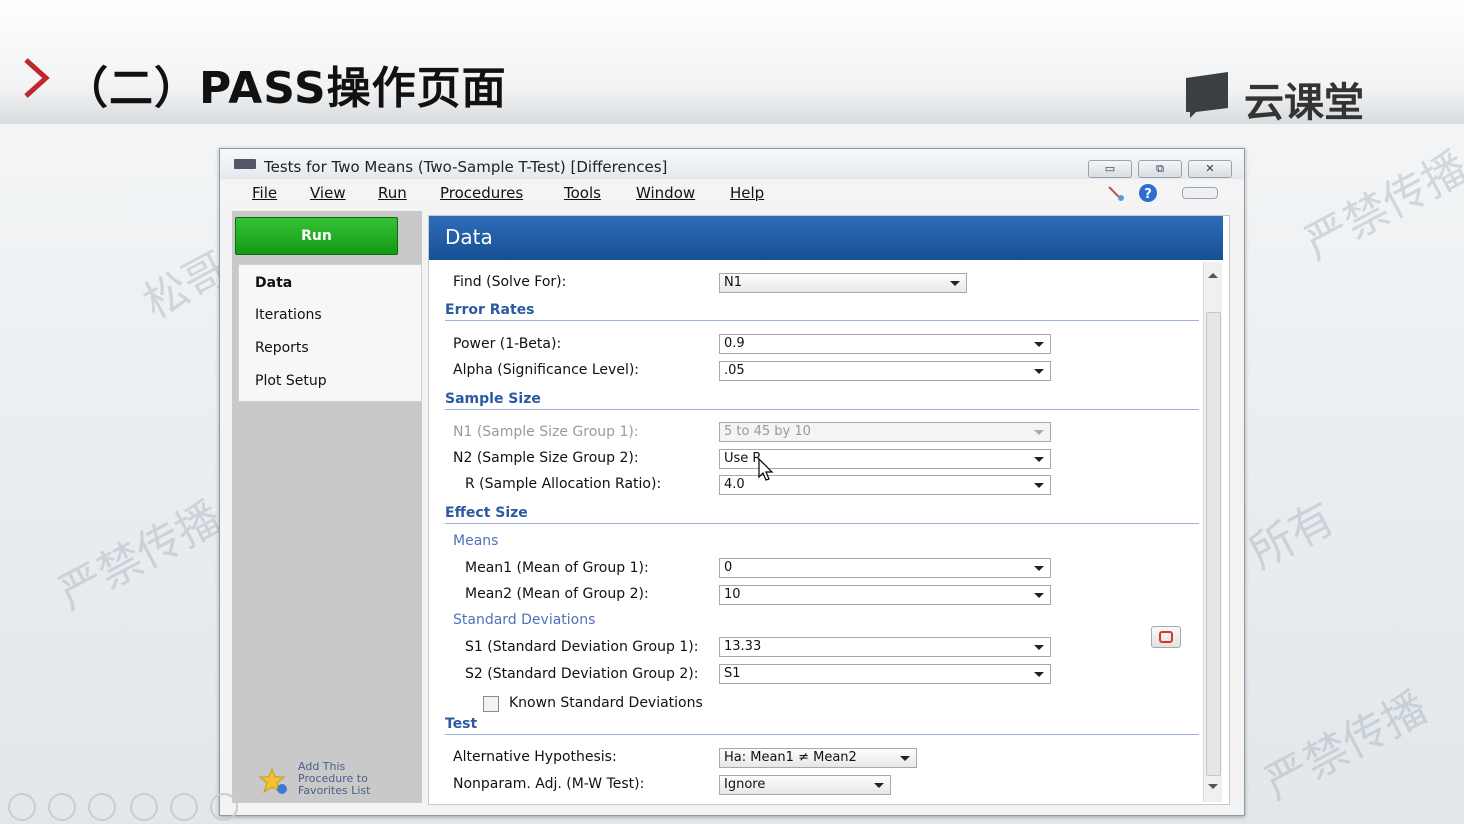 The image size is (1464, 824). What do you see at coordinates (563, 484) in the screenshot?
I see `r-label: R (Sample Allocation Ratio):` at bounding box center [563, 484].